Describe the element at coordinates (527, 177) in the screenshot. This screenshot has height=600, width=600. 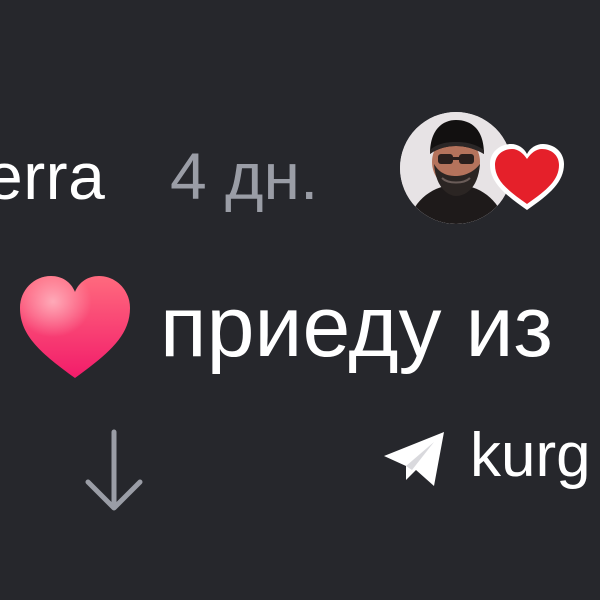
I see `heart-icon` at that location.